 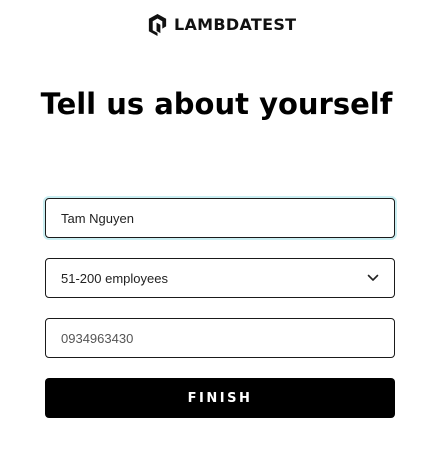 What do you see at coordinates (114, 278) in the screenshot?
I see `company-size-selected-value: 51-200 employees` at bounding box center [114, 278].